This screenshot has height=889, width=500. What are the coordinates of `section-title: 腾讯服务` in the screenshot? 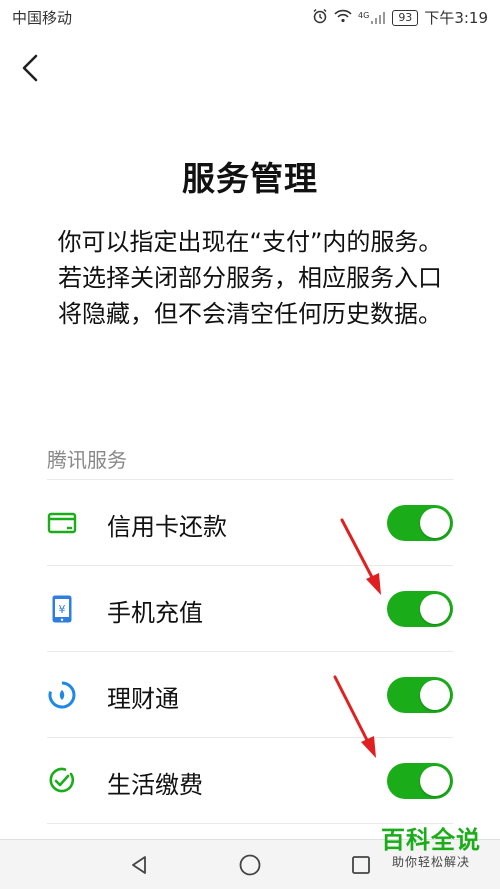 It's located at (87, 460).